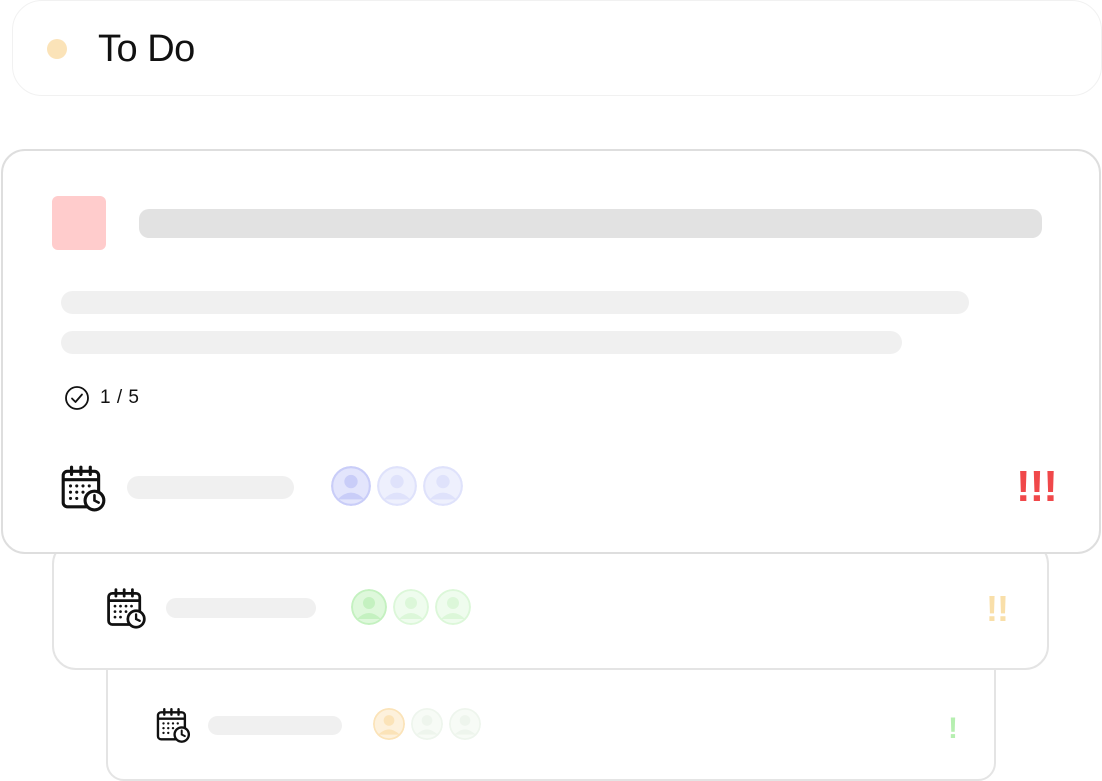  I want to click on checklist-count: 1 / 5, so click(120, 397).